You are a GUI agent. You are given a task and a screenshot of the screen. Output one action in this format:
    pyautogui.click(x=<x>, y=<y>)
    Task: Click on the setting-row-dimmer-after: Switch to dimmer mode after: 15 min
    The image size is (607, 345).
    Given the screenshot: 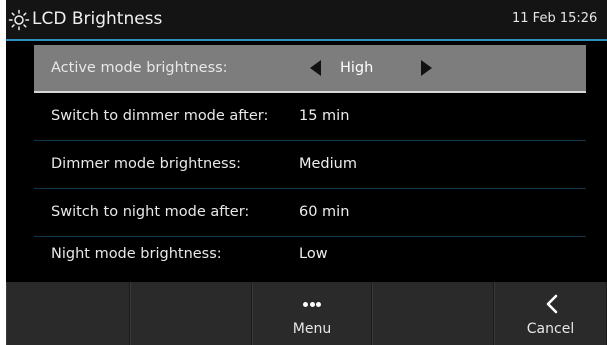 What is the action you would take?
    pyautogui.click(x=310, y=117)
    